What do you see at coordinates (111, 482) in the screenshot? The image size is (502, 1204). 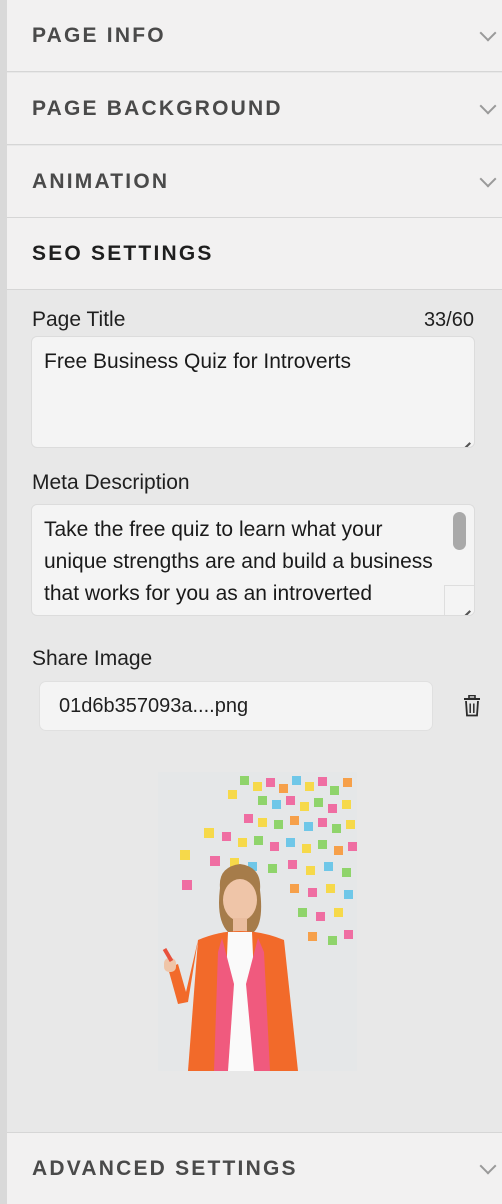 I see `meta-description-label: Meta Description` at bounding box center [111, 482].